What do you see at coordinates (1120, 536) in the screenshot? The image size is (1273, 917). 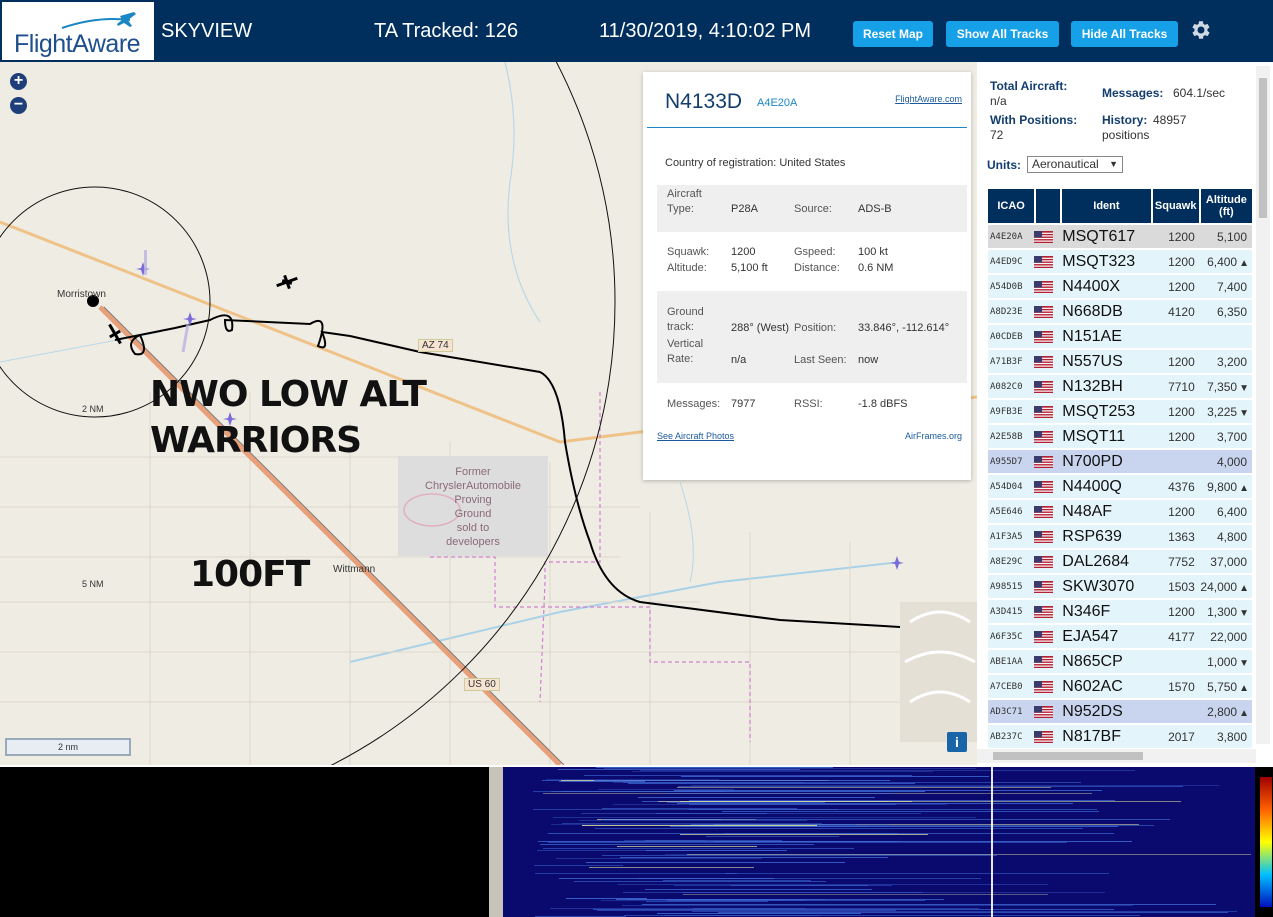 I see `table-row: A1F3A5 RSP639 1363 4,800` at bounding box center [1120, 536].